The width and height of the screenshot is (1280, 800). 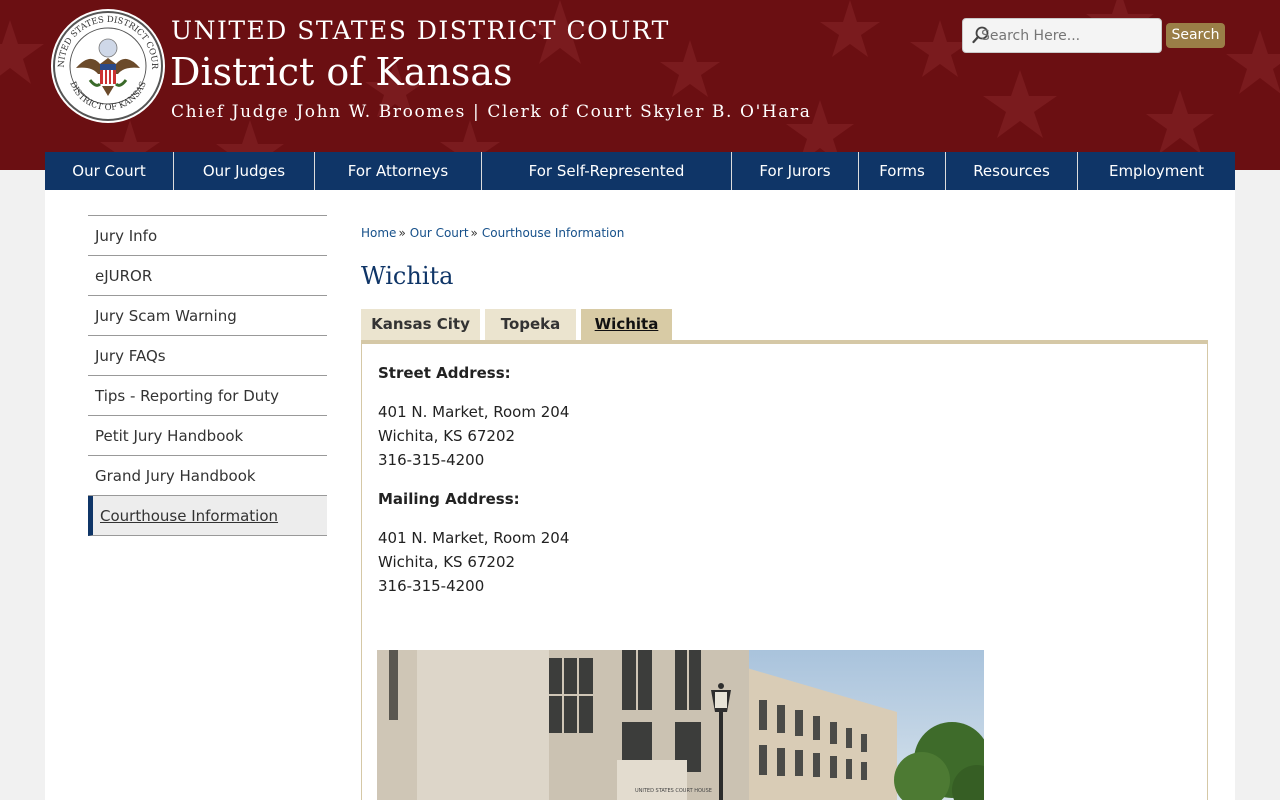 I want to click on mailing-city-line: Wichita, KS 67202, so click(x=447, y=562).